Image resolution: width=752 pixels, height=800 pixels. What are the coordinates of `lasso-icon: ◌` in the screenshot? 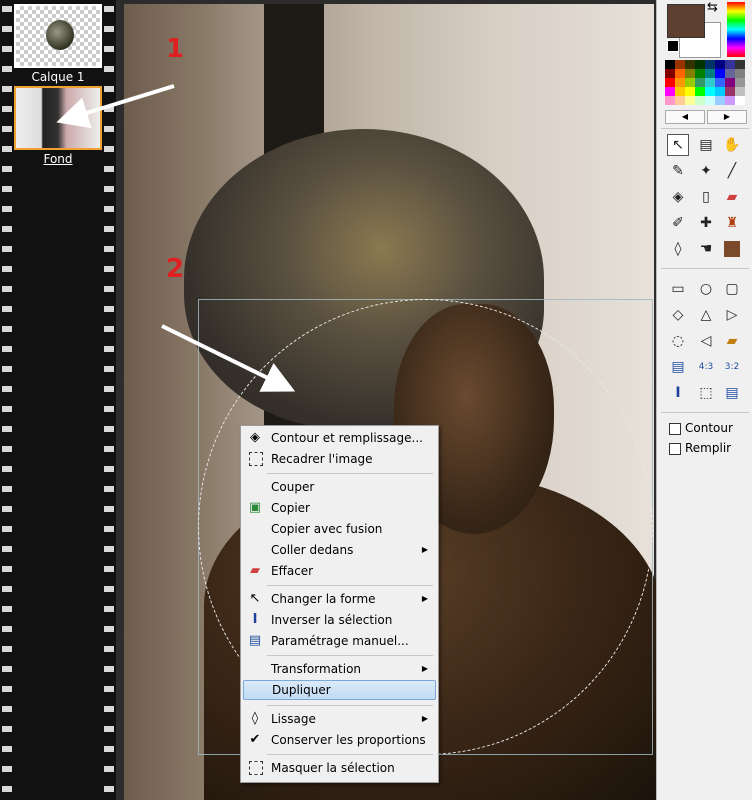 It's located at (678, 341).